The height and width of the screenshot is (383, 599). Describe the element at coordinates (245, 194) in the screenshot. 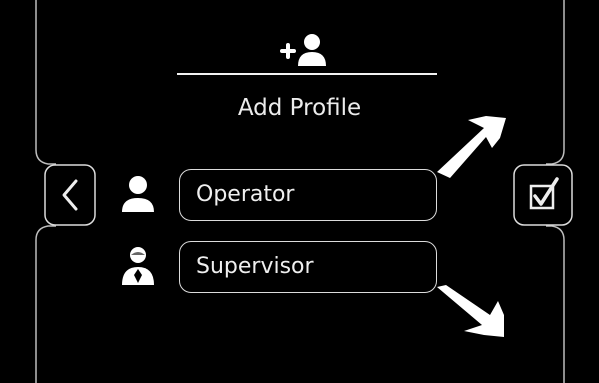

I see `profile-label: Operator` at that location.